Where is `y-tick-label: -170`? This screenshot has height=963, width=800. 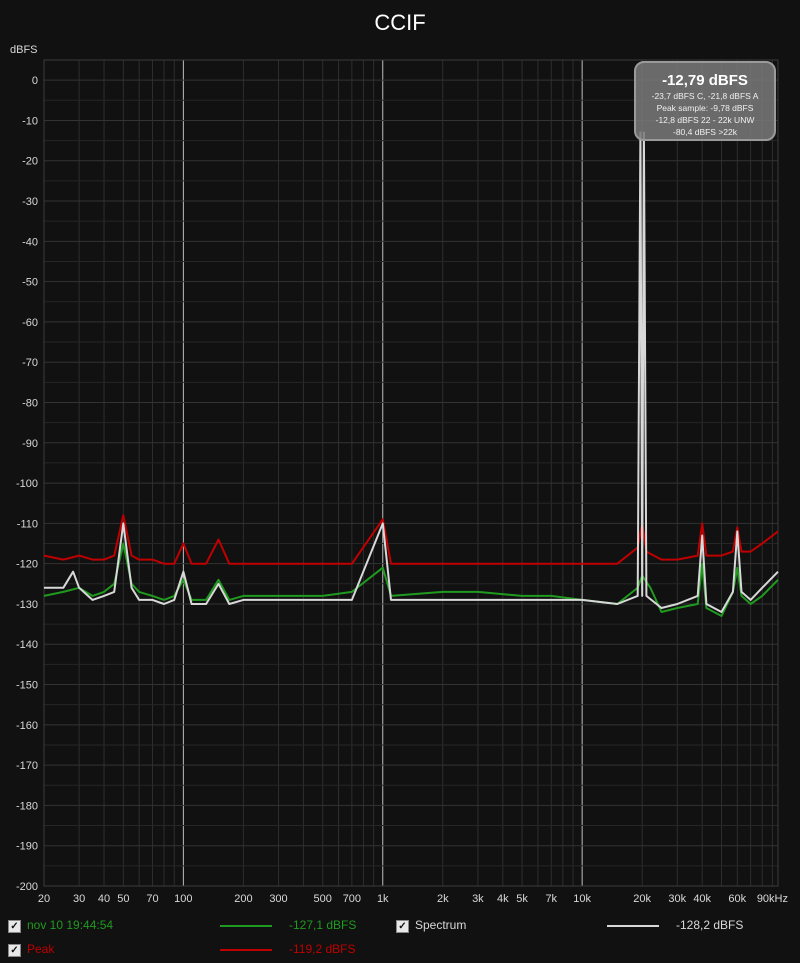
y-tick-label: -170 is located at coordinates (27, 766).